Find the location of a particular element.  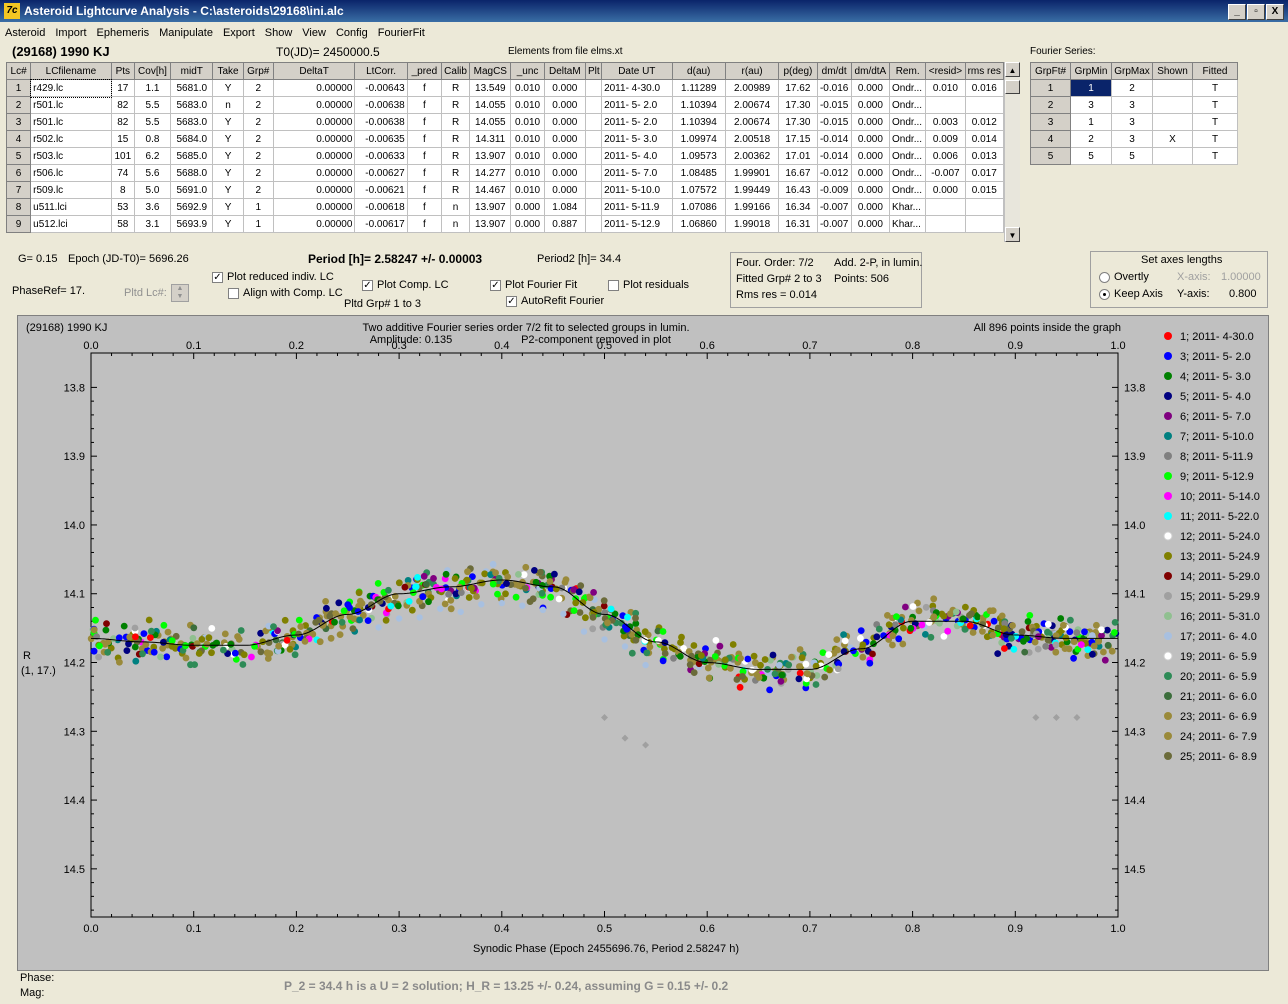

table-cell: 0.014 is located at coordinates (984, 139).